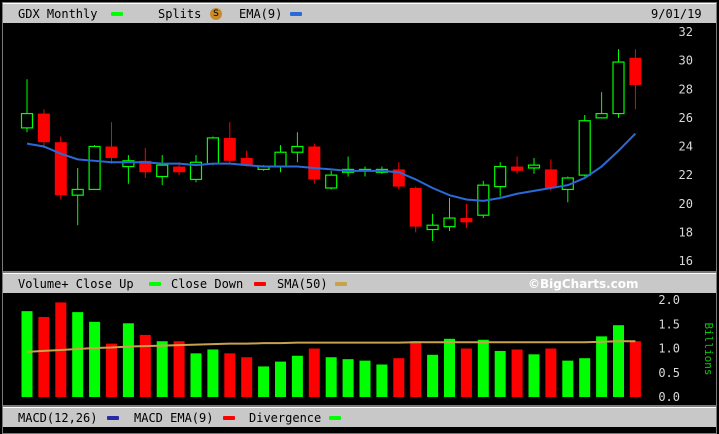  What do you see at coordinates (260, 284) in the screenshot?
I see `close-down-swatch` at bounding box center [260, 284].